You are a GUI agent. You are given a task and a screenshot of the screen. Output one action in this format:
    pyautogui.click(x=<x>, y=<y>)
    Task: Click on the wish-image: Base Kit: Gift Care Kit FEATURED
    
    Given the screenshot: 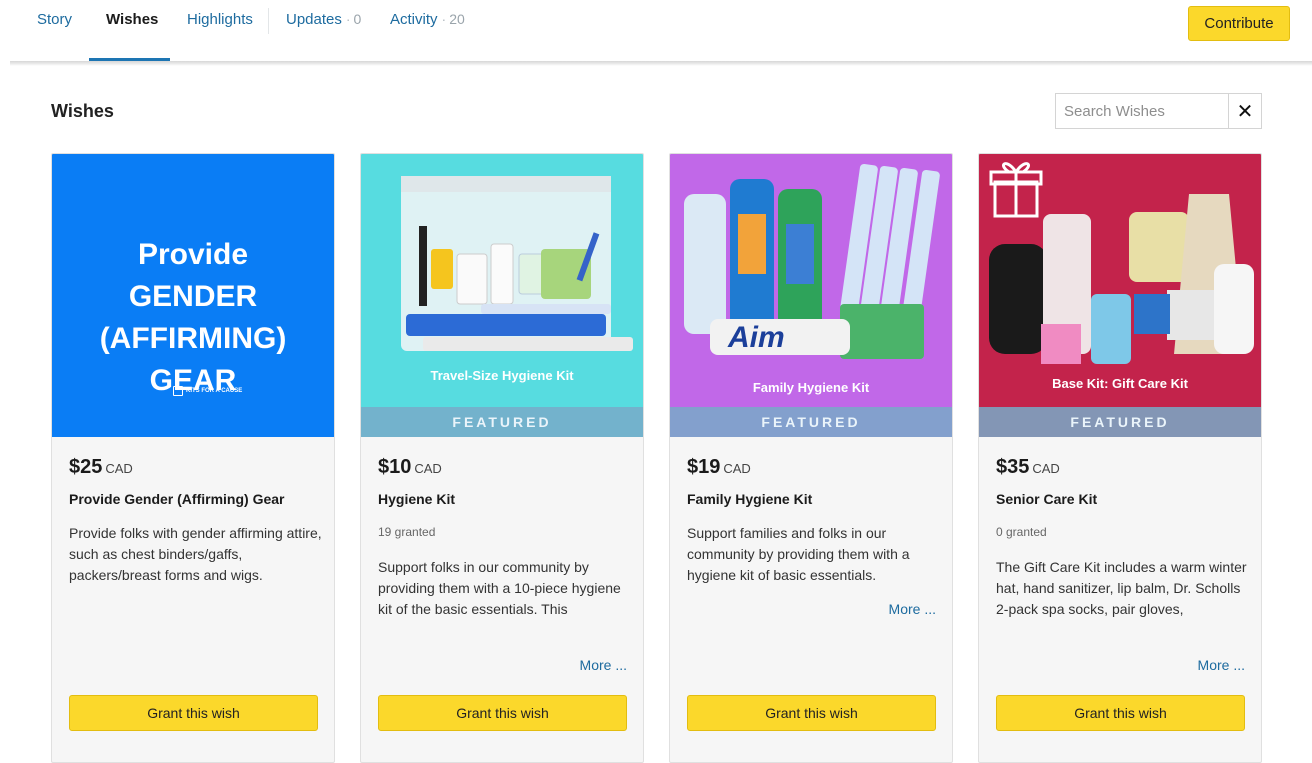 What is the action you would take?
    pyautogui.click(x=1120, y=295)
    